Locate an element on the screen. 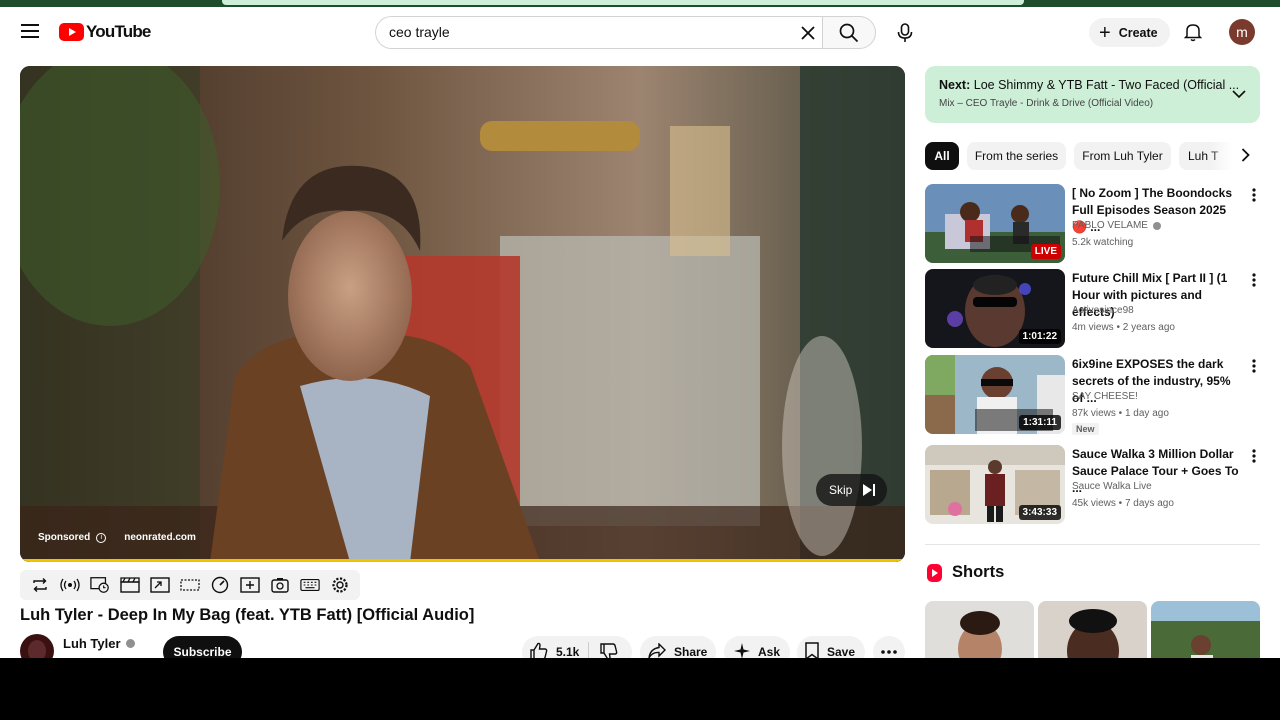  youtube-logo: YouTube is located at coordinates (105, 32).